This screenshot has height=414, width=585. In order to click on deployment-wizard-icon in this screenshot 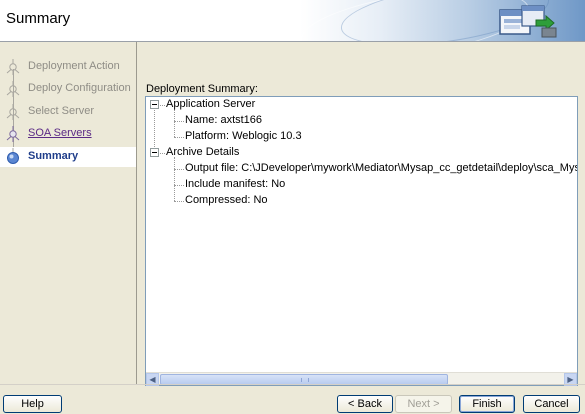, I will do `click(528, 21)`.